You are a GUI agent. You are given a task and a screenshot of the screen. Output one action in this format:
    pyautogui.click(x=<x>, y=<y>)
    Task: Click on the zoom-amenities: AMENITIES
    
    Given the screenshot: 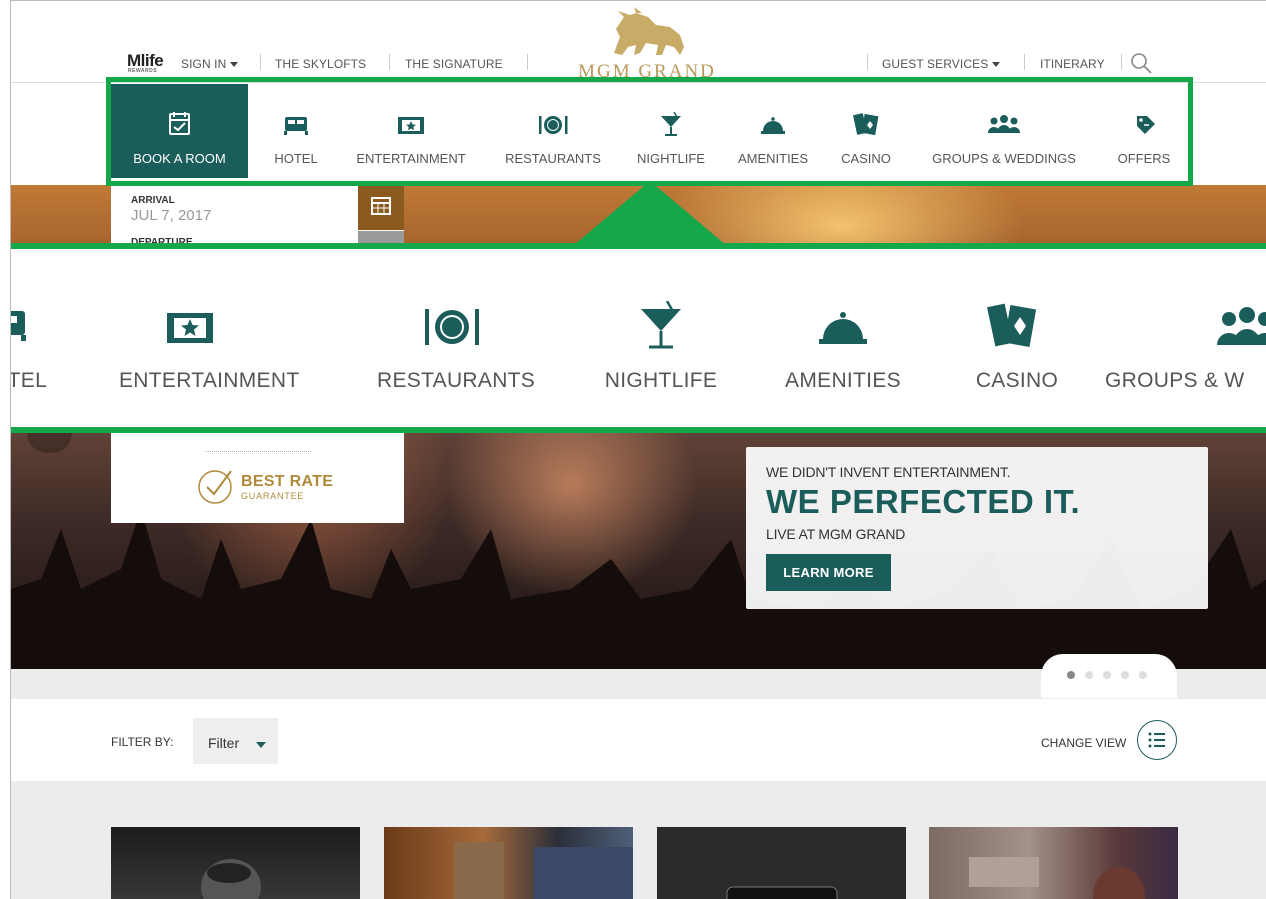 What is the action you would take?
    pyautogui.click(x=843, y=346)
    